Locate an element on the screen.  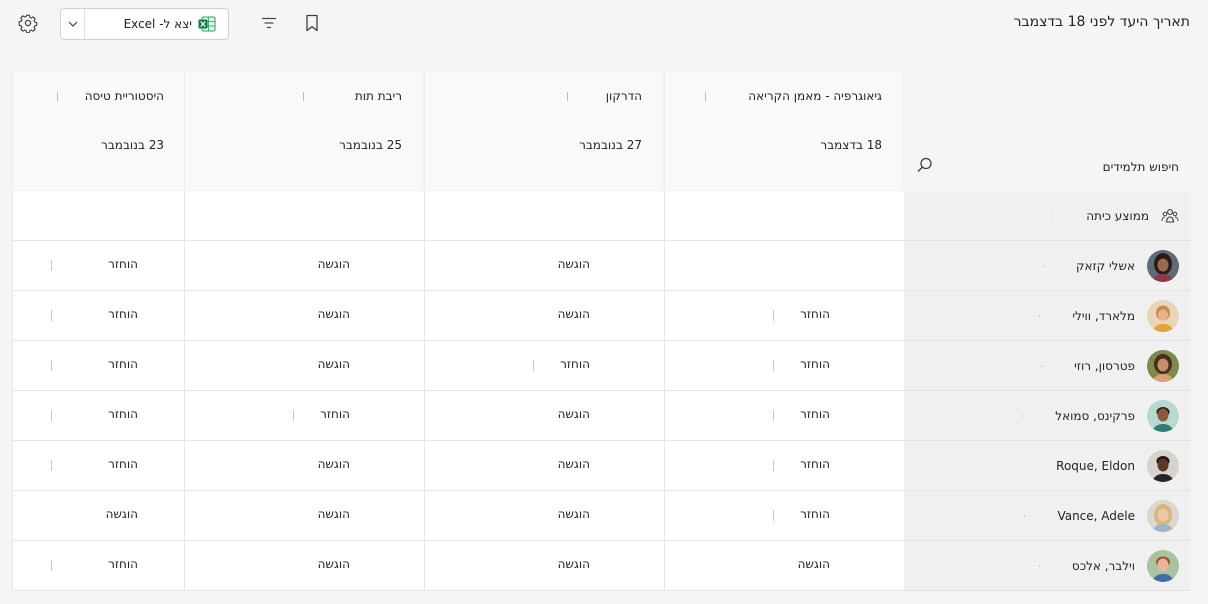
settings-button is located at coordinates (28, 23).